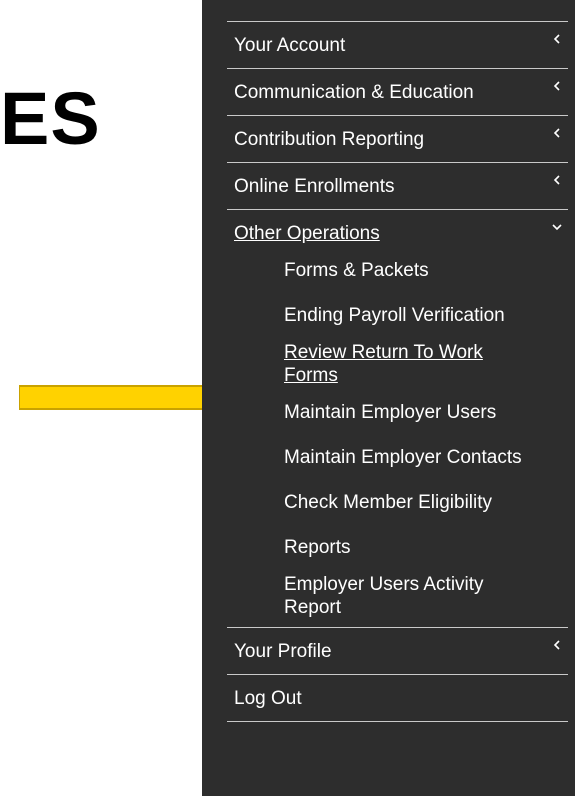  Describe the element at coordinates (290, 45) in the screenshot. I see `menu-item-label: Your Account` at that location.